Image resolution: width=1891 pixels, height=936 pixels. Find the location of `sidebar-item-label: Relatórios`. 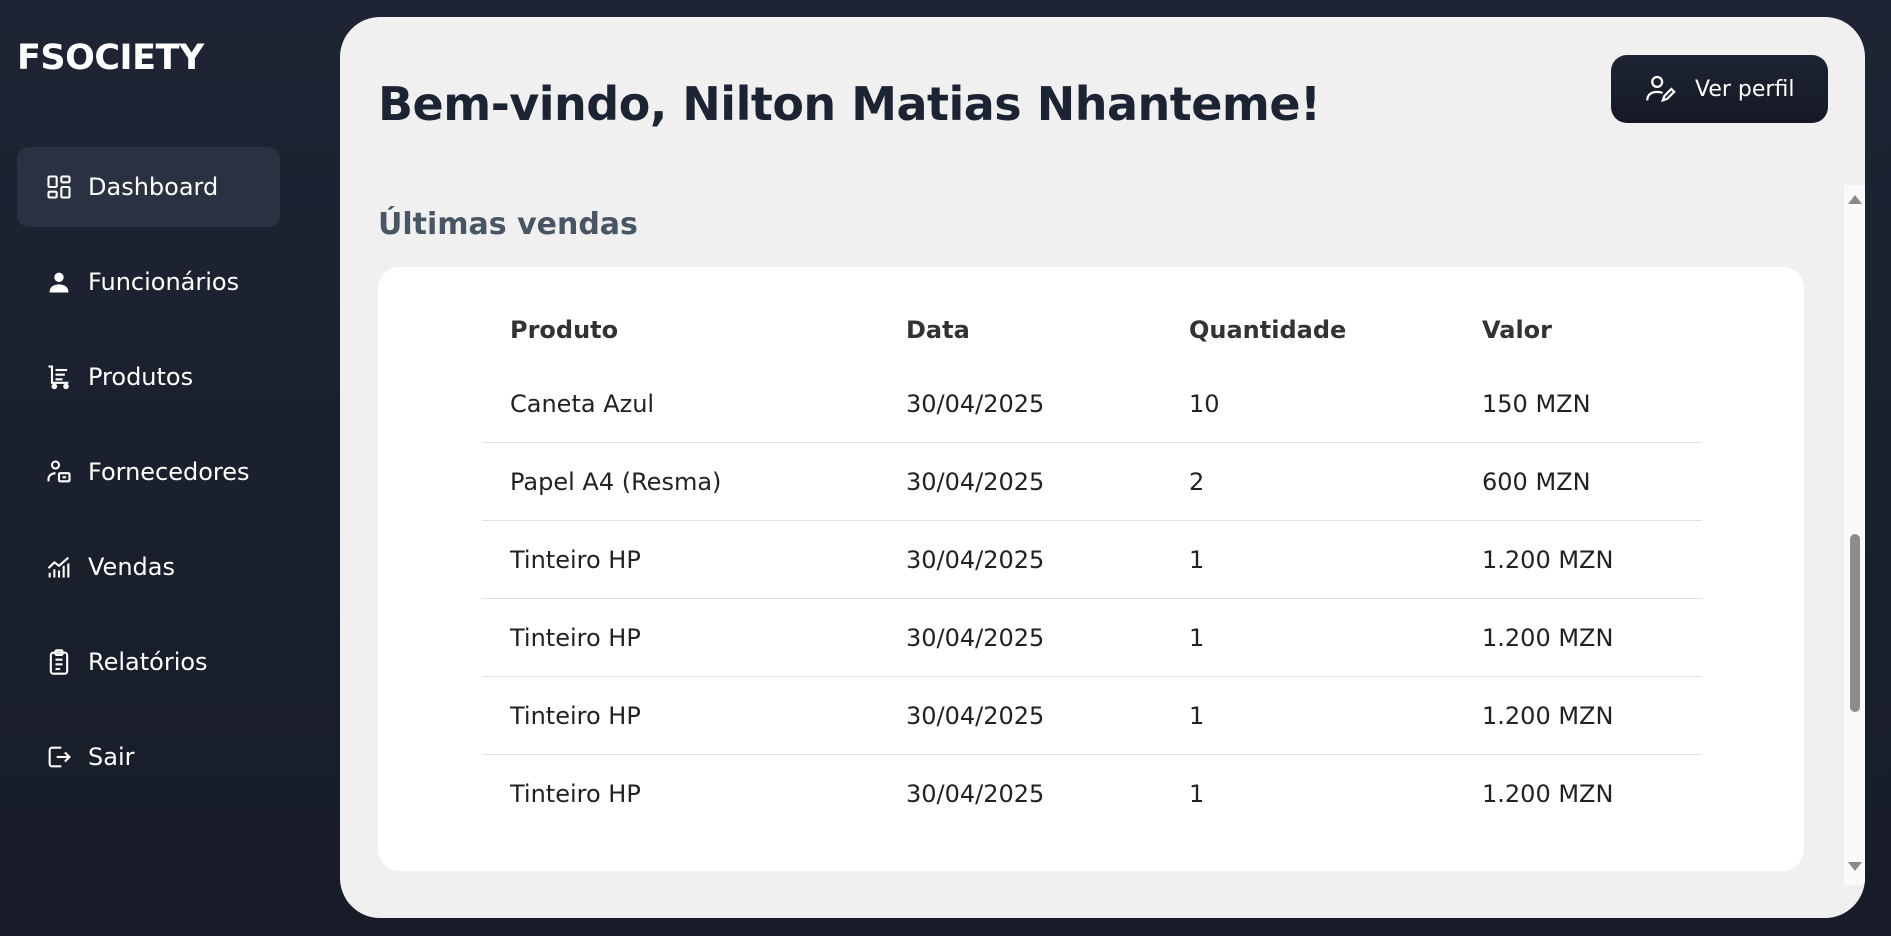

sidebar-item-label: Relatórios is located at coordinates (148, 662).